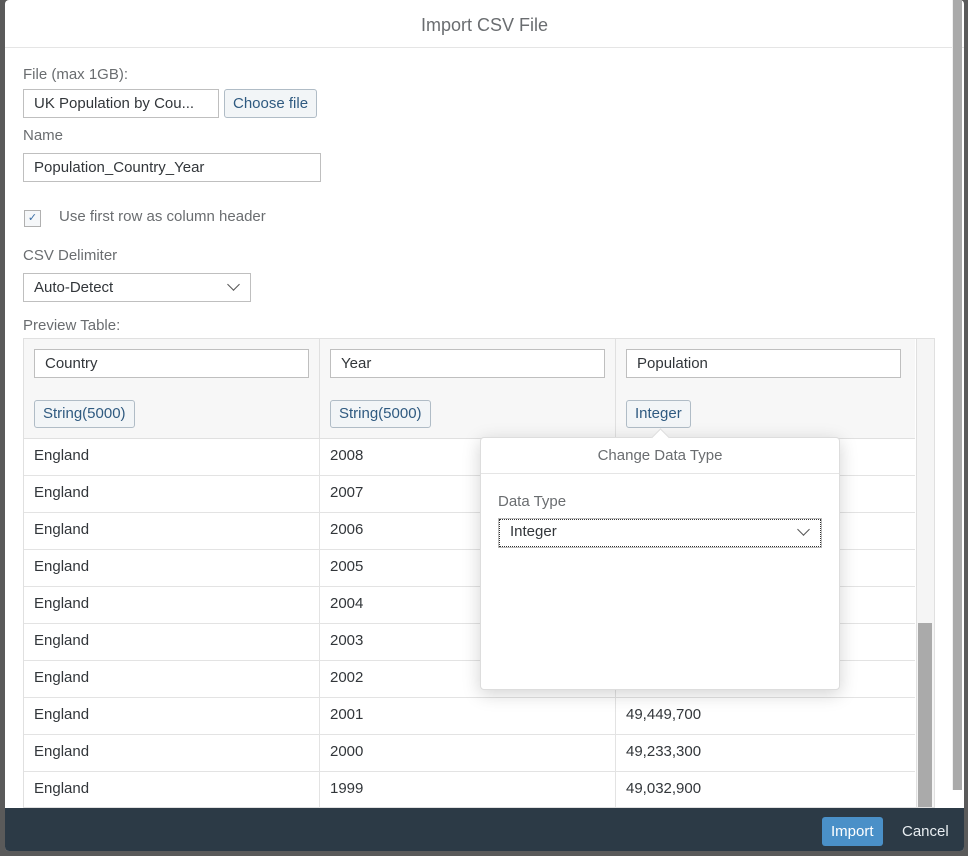 The width and height of the screenshot is (968, 856). I want to click on delimiter-select: Auto-Detect, so click(137, 287).